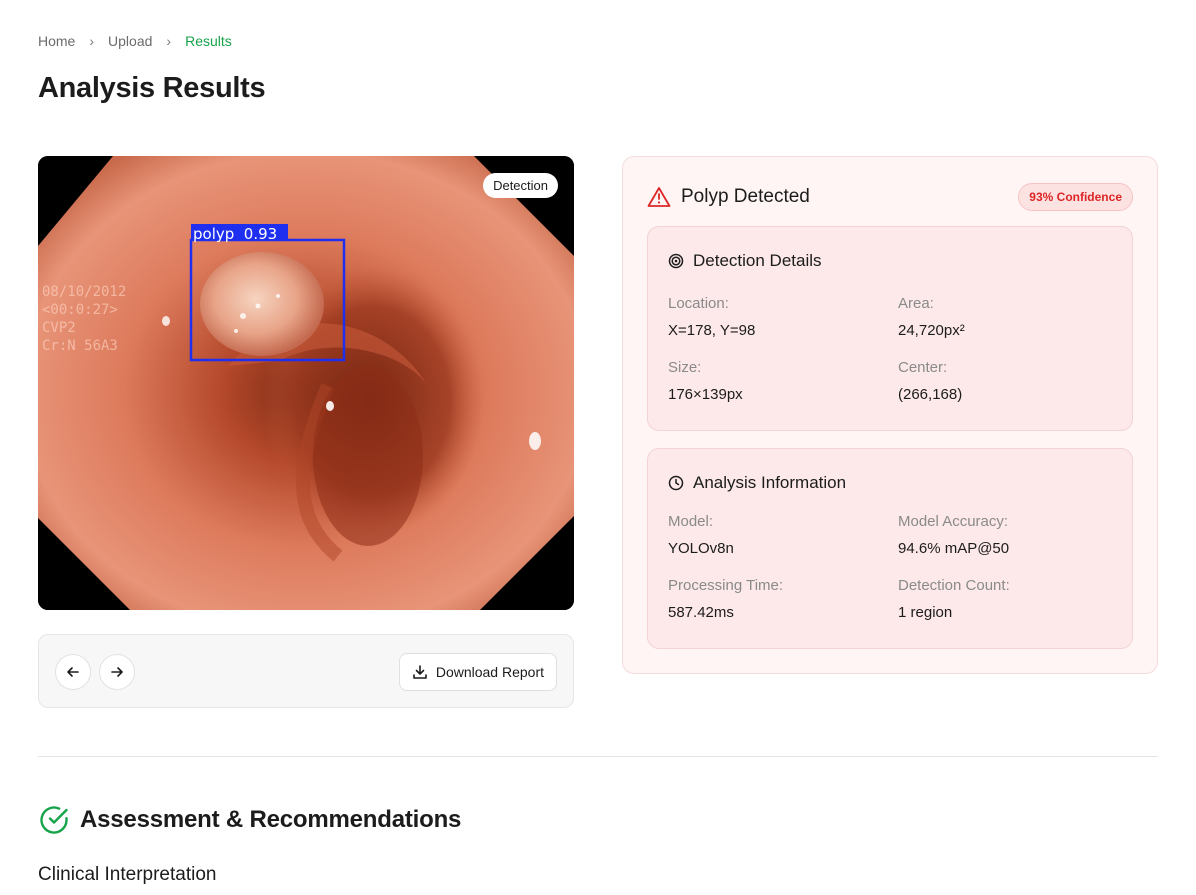 This screenshot has width=1196, height=895. I want to click on size-label: Size:, so click(685, 367).